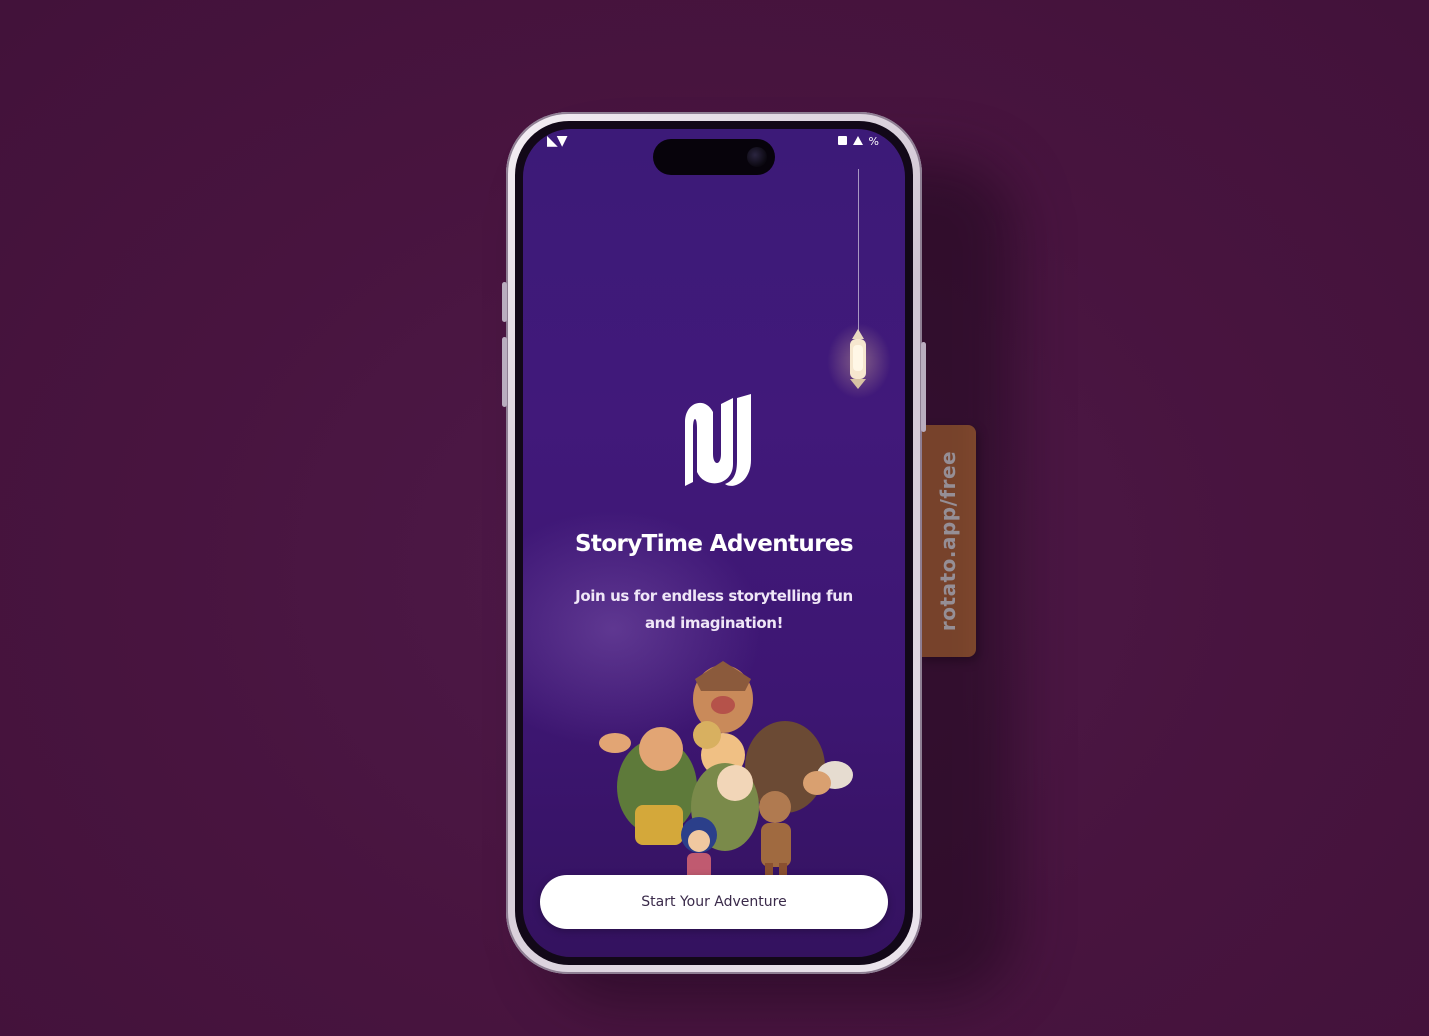  I want to click on battery-icon: %, so click(873, 141).